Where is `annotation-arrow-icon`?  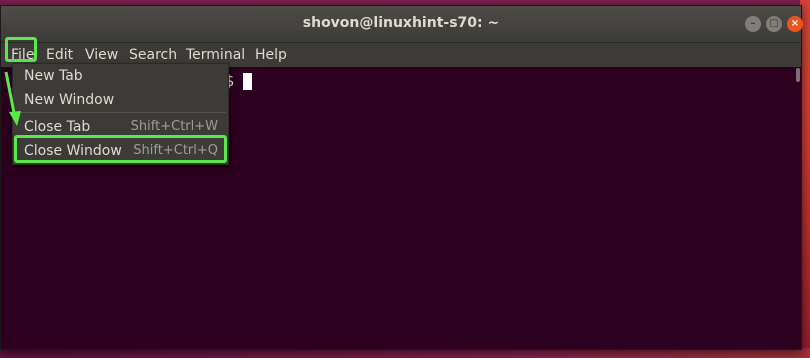
annotation-arrow-icon is located at coordinates (12, 98).